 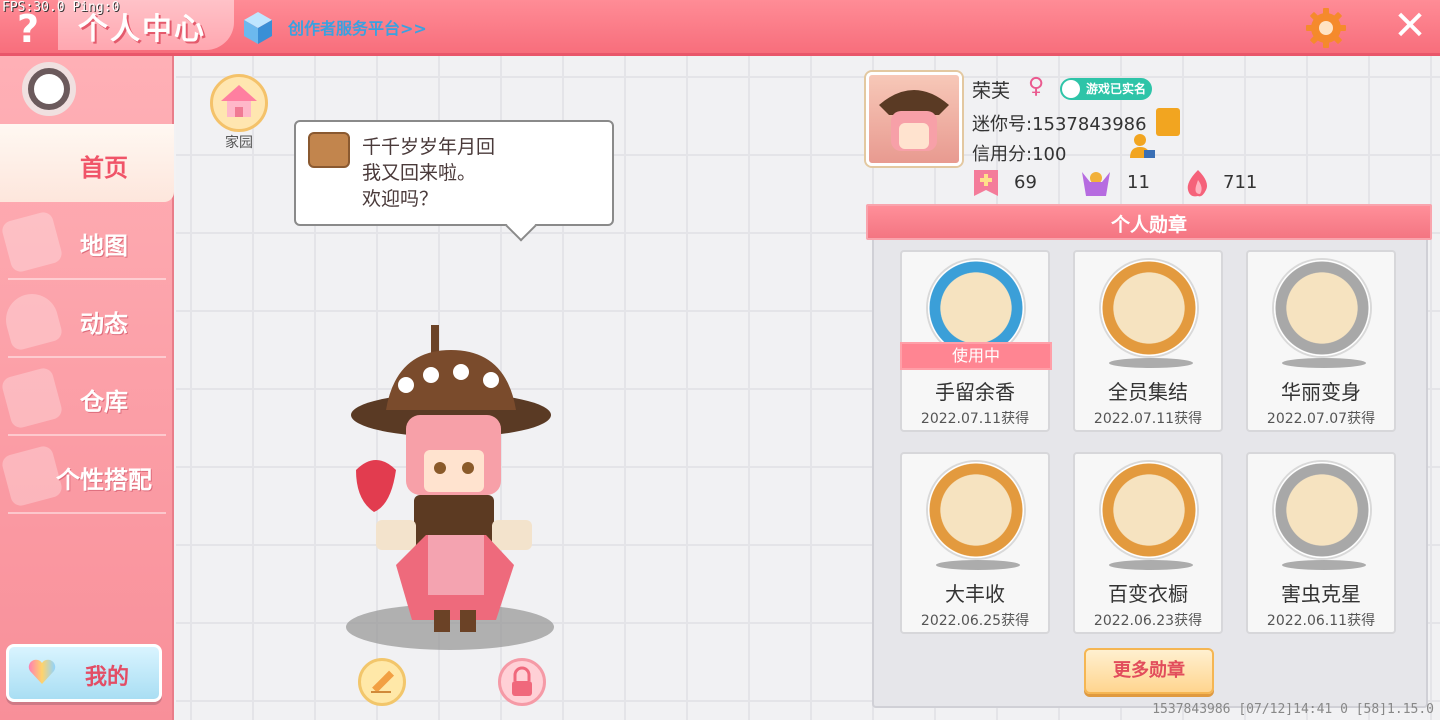 I want to click on bubble-line: 千千岁岁年月回, so click(x=429, y=147).